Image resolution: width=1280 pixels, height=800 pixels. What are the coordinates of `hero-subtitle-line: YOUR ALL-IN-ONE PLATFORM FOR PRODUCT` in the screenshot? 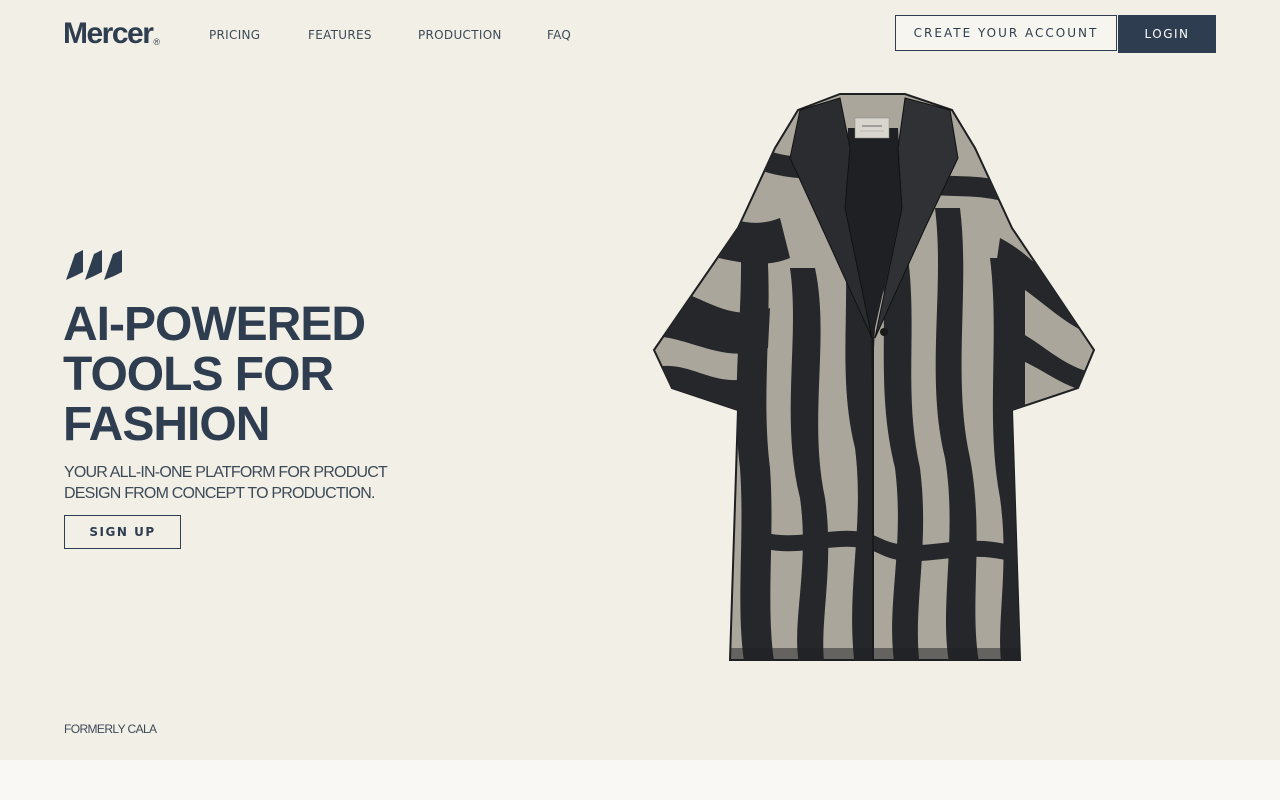 It's located at (226, 472).